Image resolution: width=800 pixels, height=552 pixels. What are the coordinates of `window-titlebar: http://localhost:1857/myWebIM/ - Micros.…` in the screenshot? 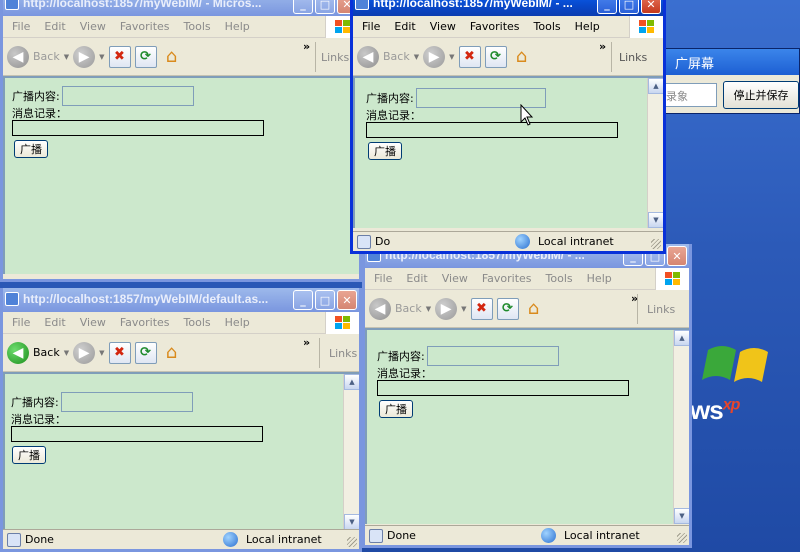 It's located at (181, 8).